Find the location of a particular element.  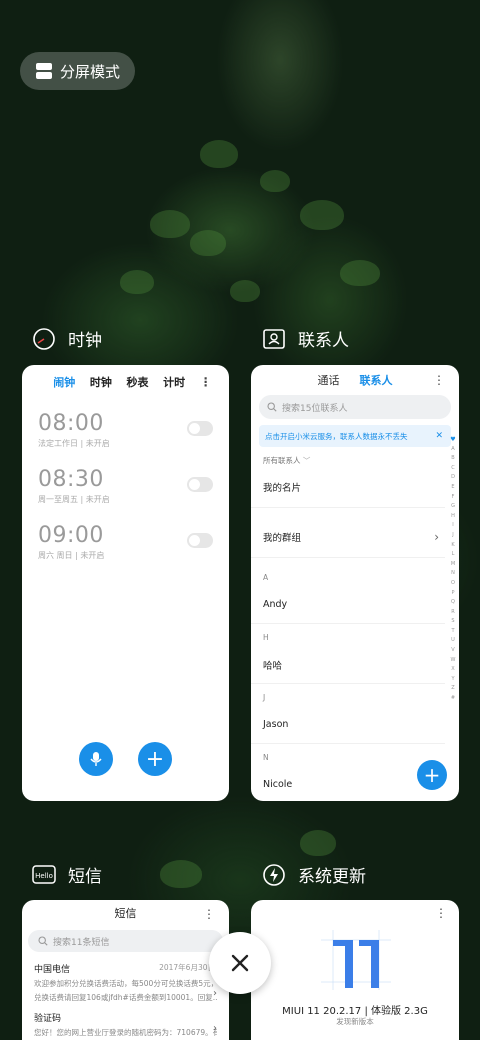

alarm-item: 08:30 周一至周五 | 未开启 is located at coordinates (125, 495).